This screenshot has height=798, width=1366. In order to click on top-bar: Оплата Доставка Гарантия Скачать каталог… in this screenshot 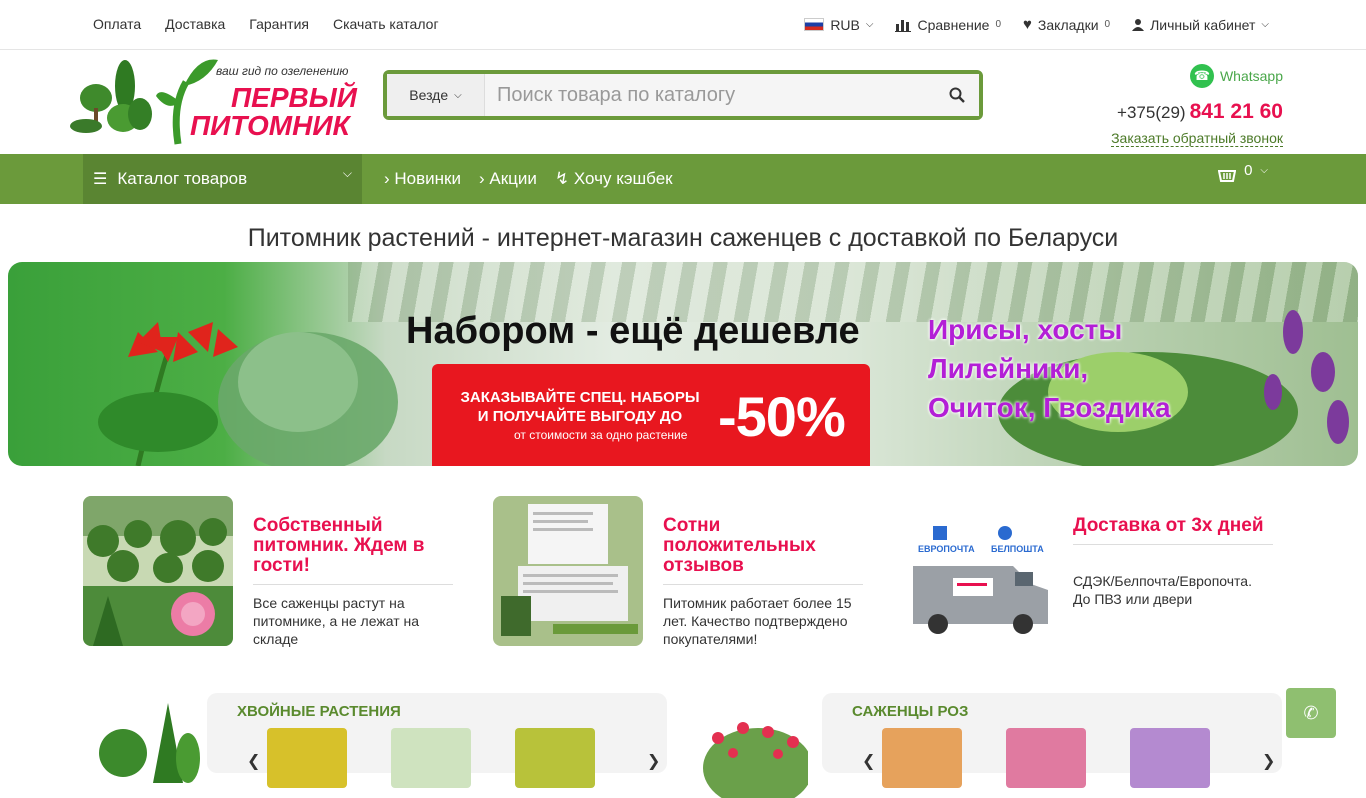, I will do `click(683, 25)`.